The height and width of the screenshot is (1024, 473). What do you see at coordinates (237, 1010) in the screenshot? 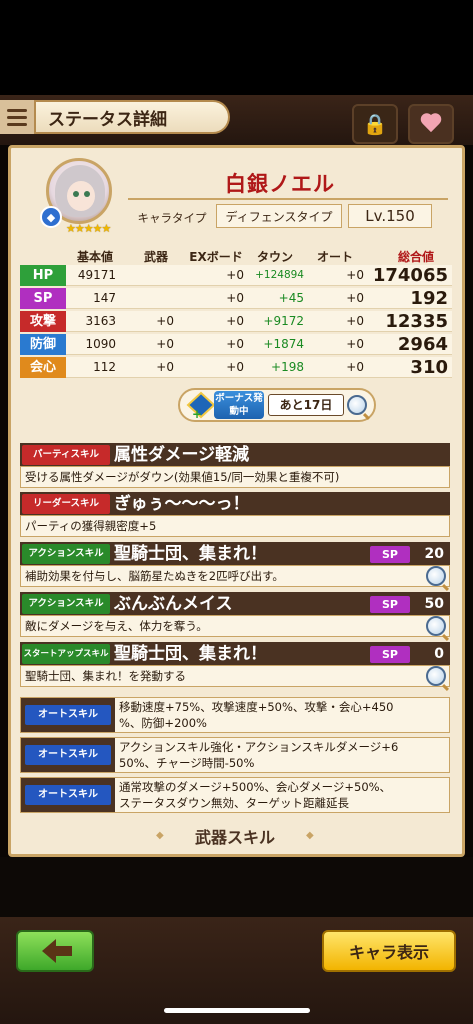
I see `home-indicator` at bounding box center [237, 1010].